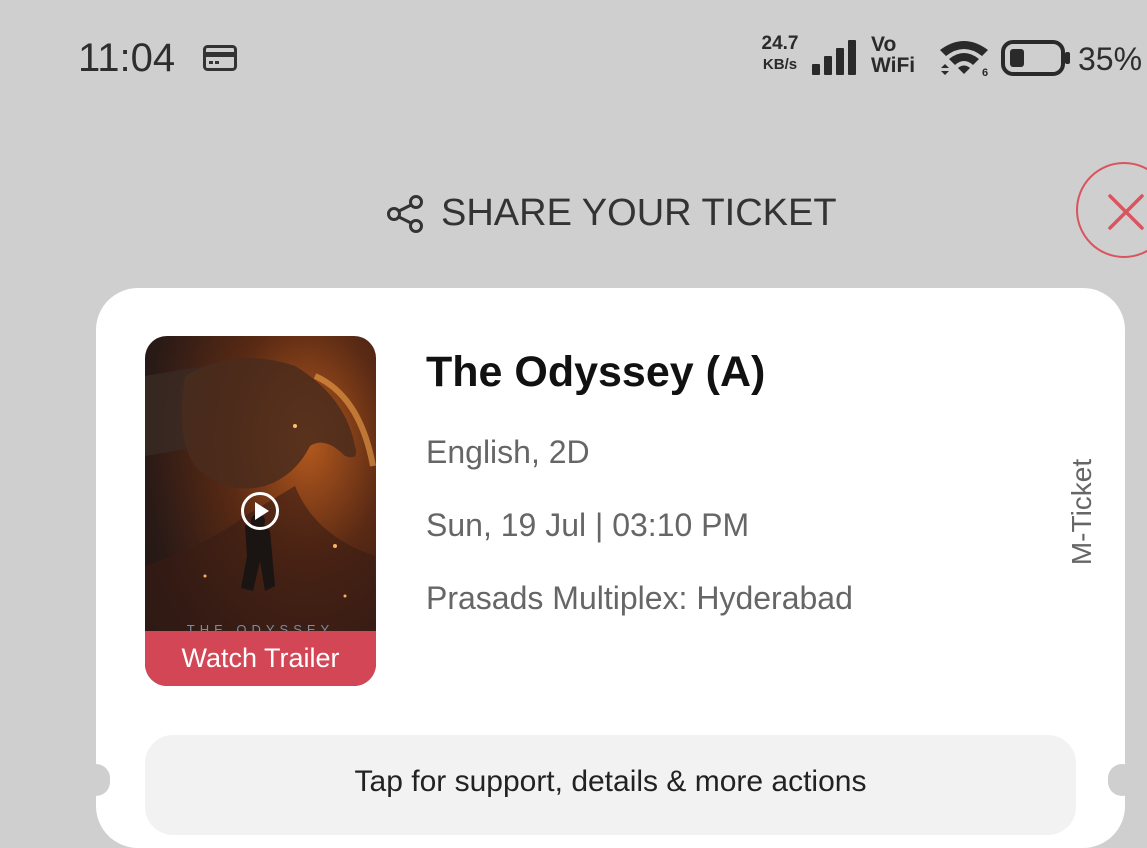 The width and height of the screenshot is (1147, 848). I want to click on support-text: Tap for support, details & more actions, so click(610, 781).